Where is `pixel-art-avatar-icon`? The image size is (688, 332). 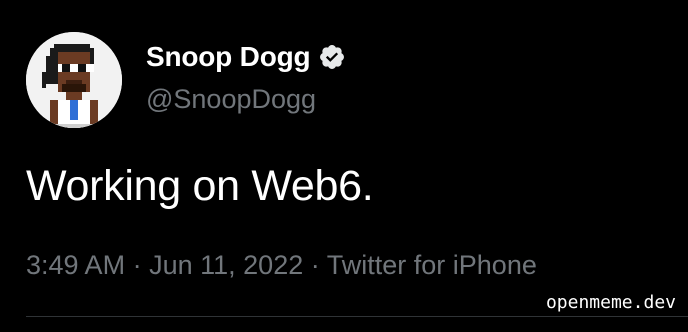 pixel-art-avatar-icon is located at coordinates (74, 80).